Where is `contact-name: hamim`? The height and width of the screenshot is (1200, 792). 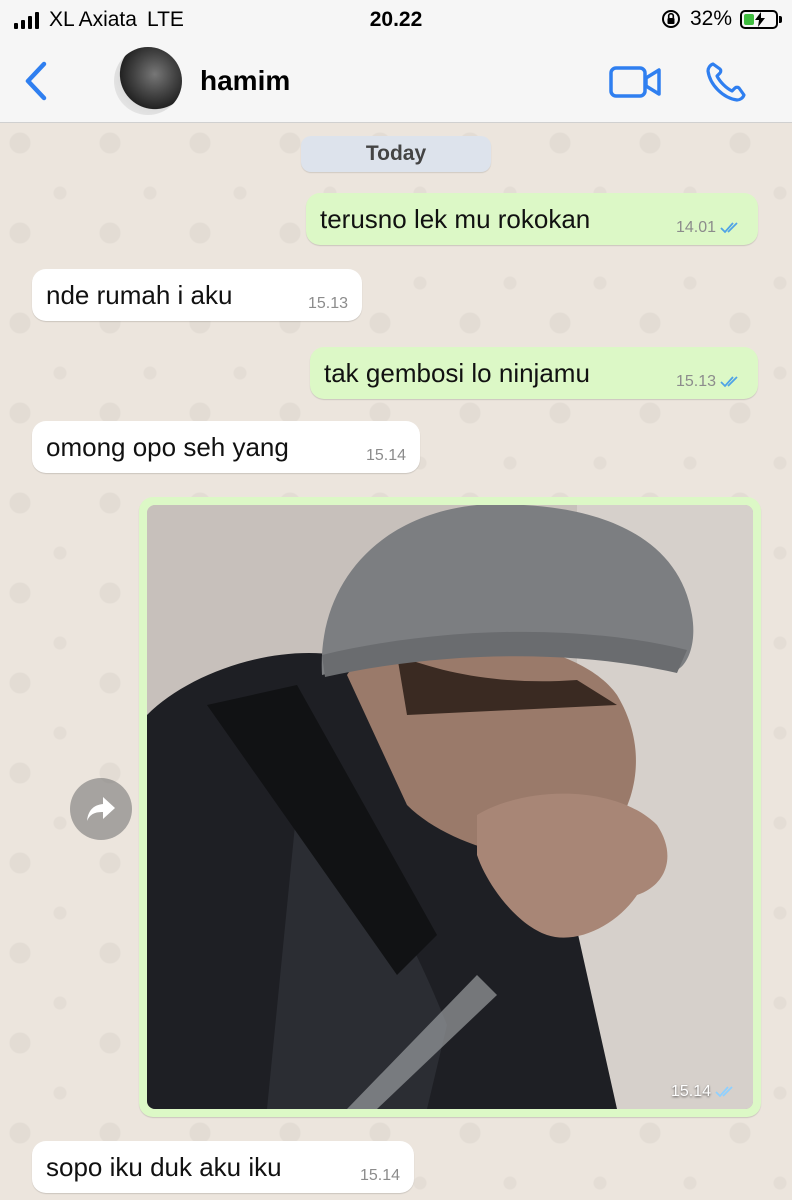
contact-name: hamim is located at coordinates (245, 81).